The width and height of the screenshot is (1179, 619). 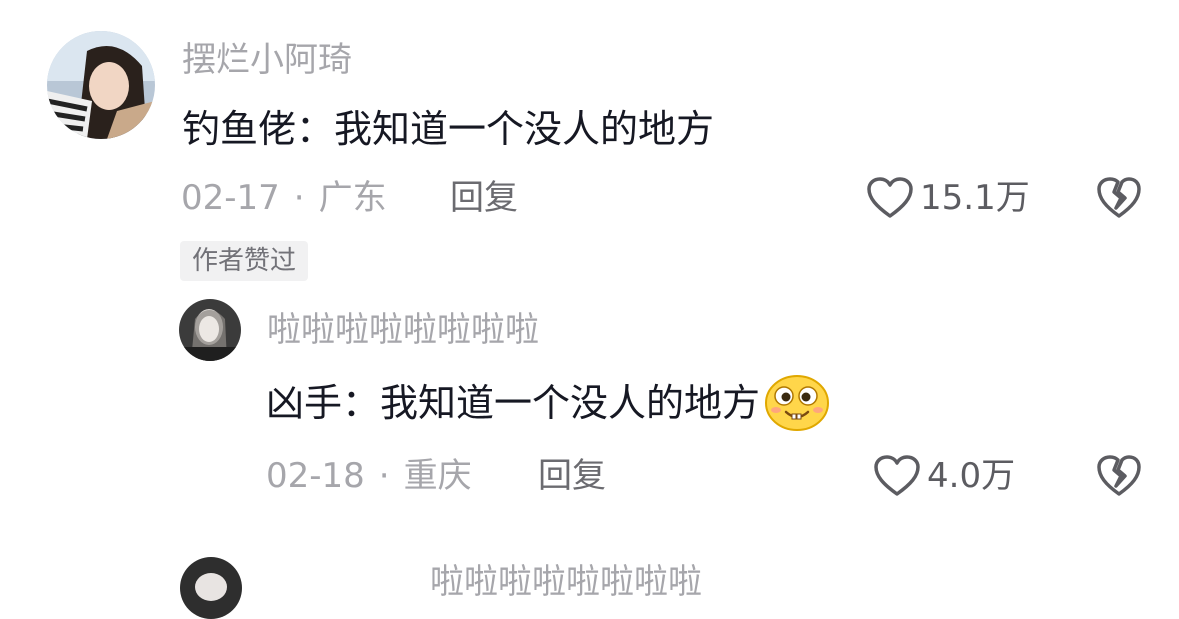 I want to click on comment-date: 02-18, so click(x=315, y=476).